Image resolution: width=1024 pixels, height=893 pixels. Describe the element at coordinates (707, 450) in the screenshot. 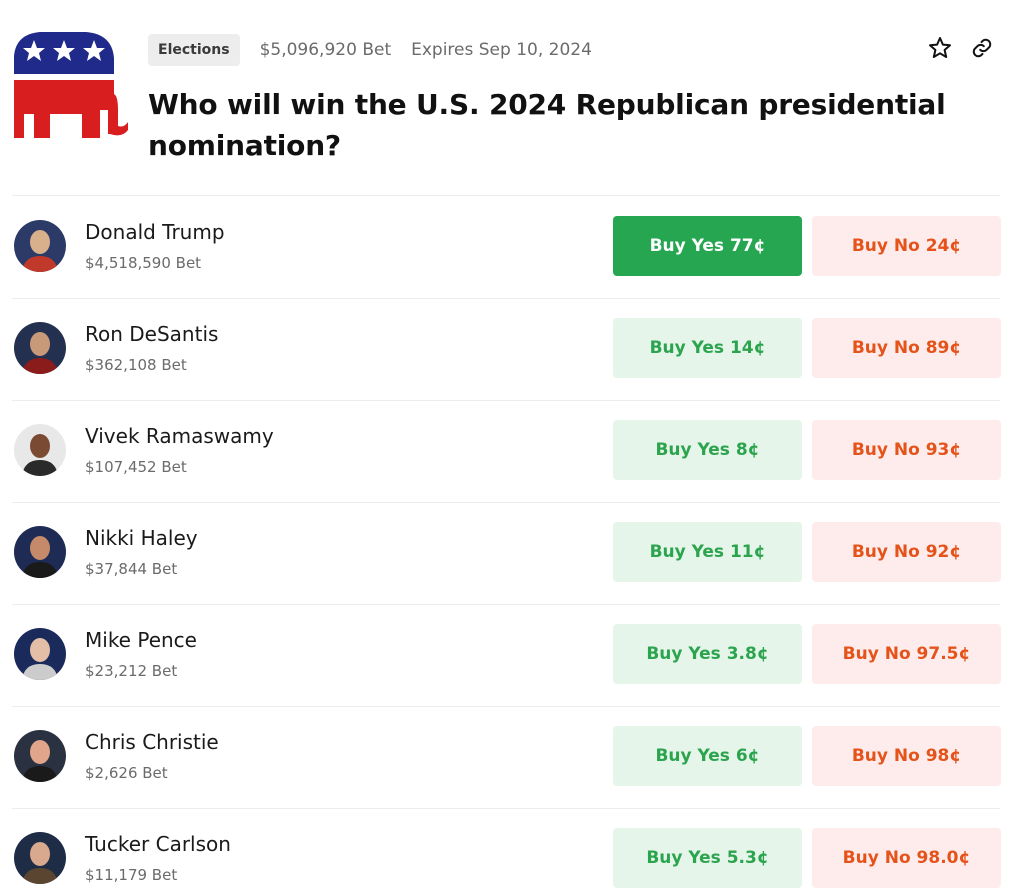

I see `buy-yes-button: Buy Yes 8¢` at that location.